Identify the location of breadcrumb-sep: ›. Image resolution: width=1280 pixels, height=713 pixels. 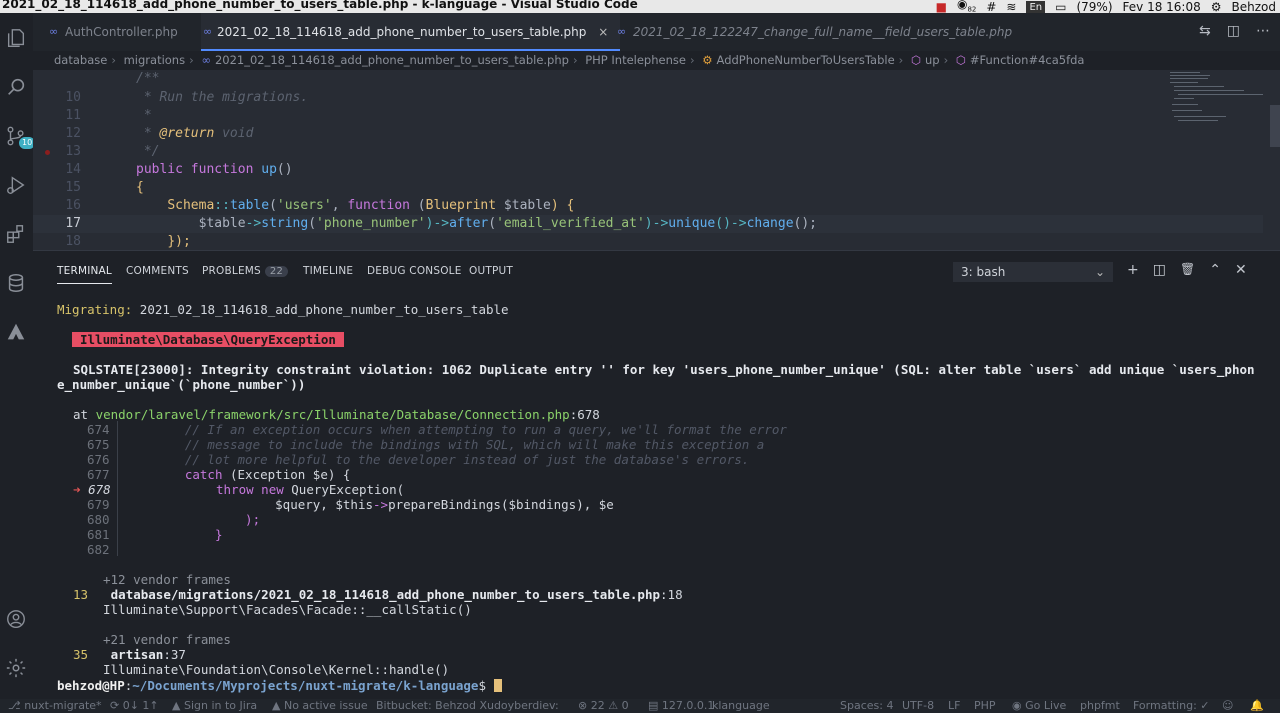
(692, 60).